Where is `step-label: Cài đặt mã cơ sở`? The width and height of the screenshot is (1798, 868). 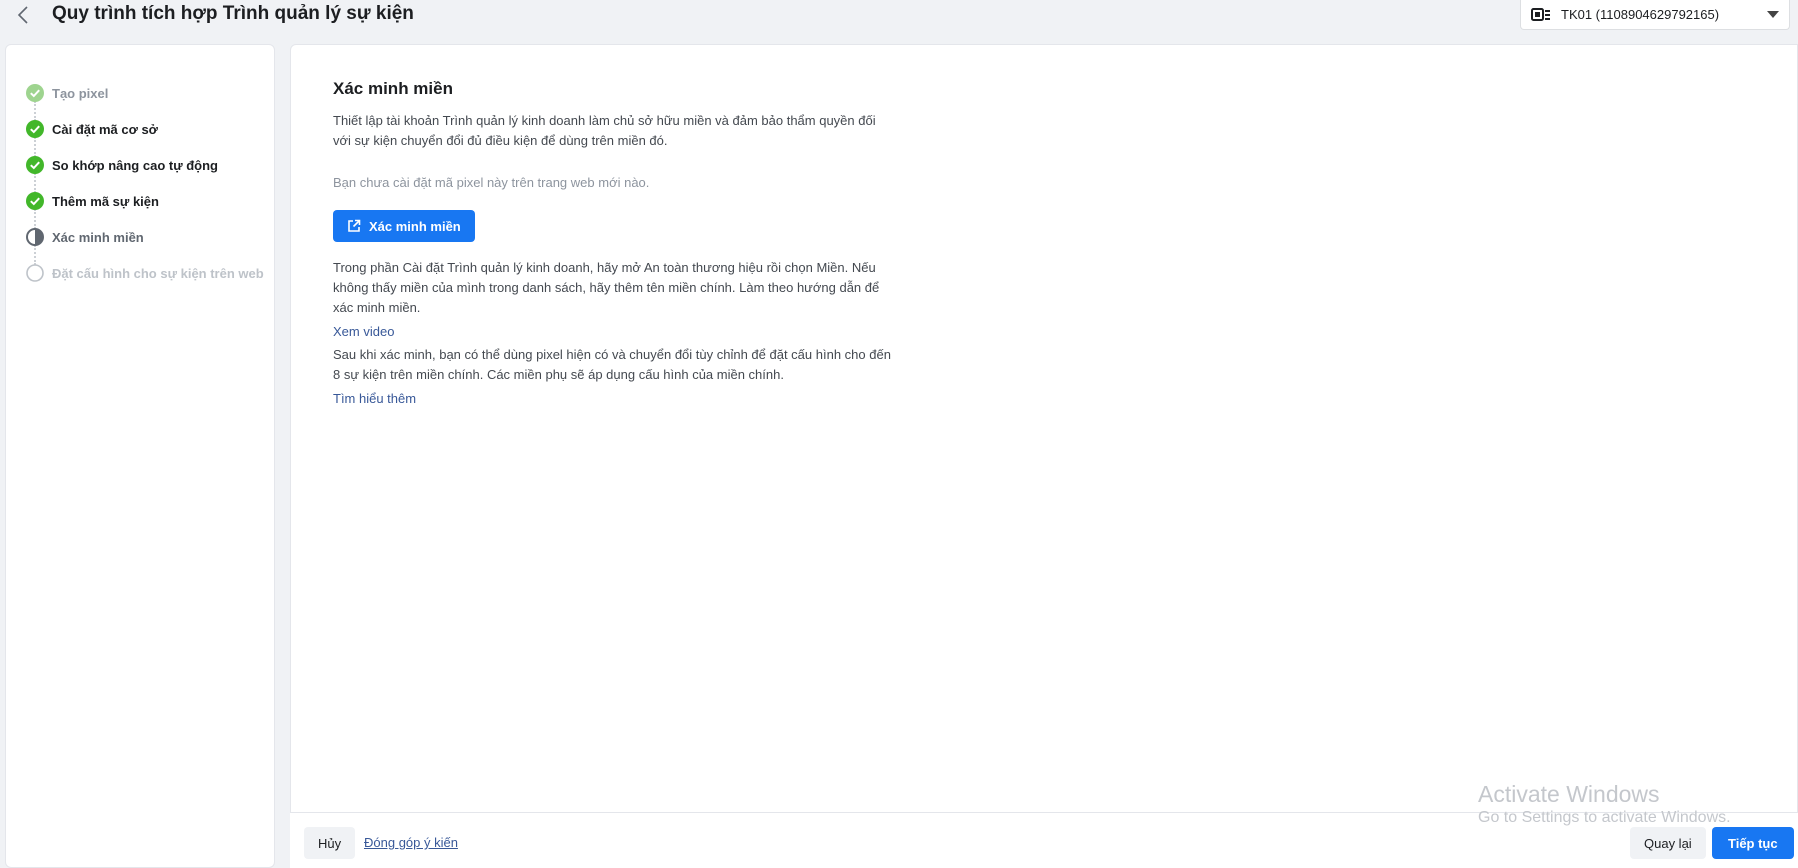
step-label: Cài đặt mã cơ sở is located at coordinates (105, 129).